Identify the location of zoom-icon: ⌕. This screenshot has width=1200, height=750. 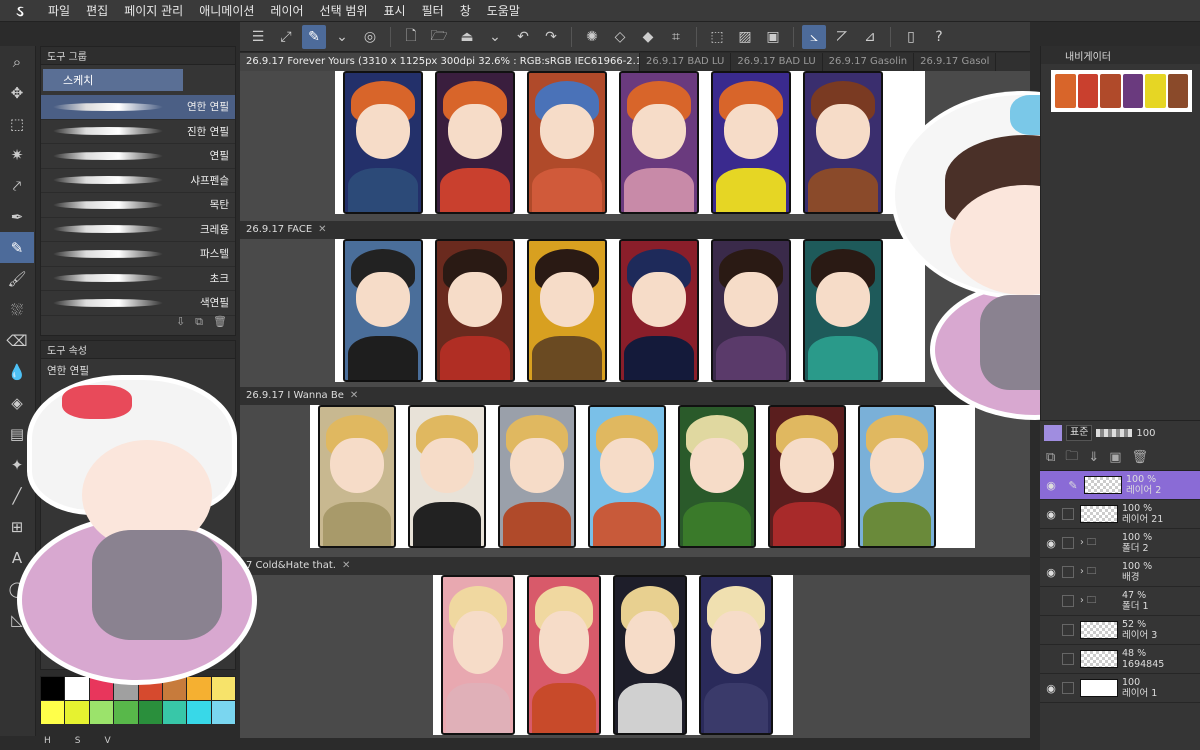
(17, 61).